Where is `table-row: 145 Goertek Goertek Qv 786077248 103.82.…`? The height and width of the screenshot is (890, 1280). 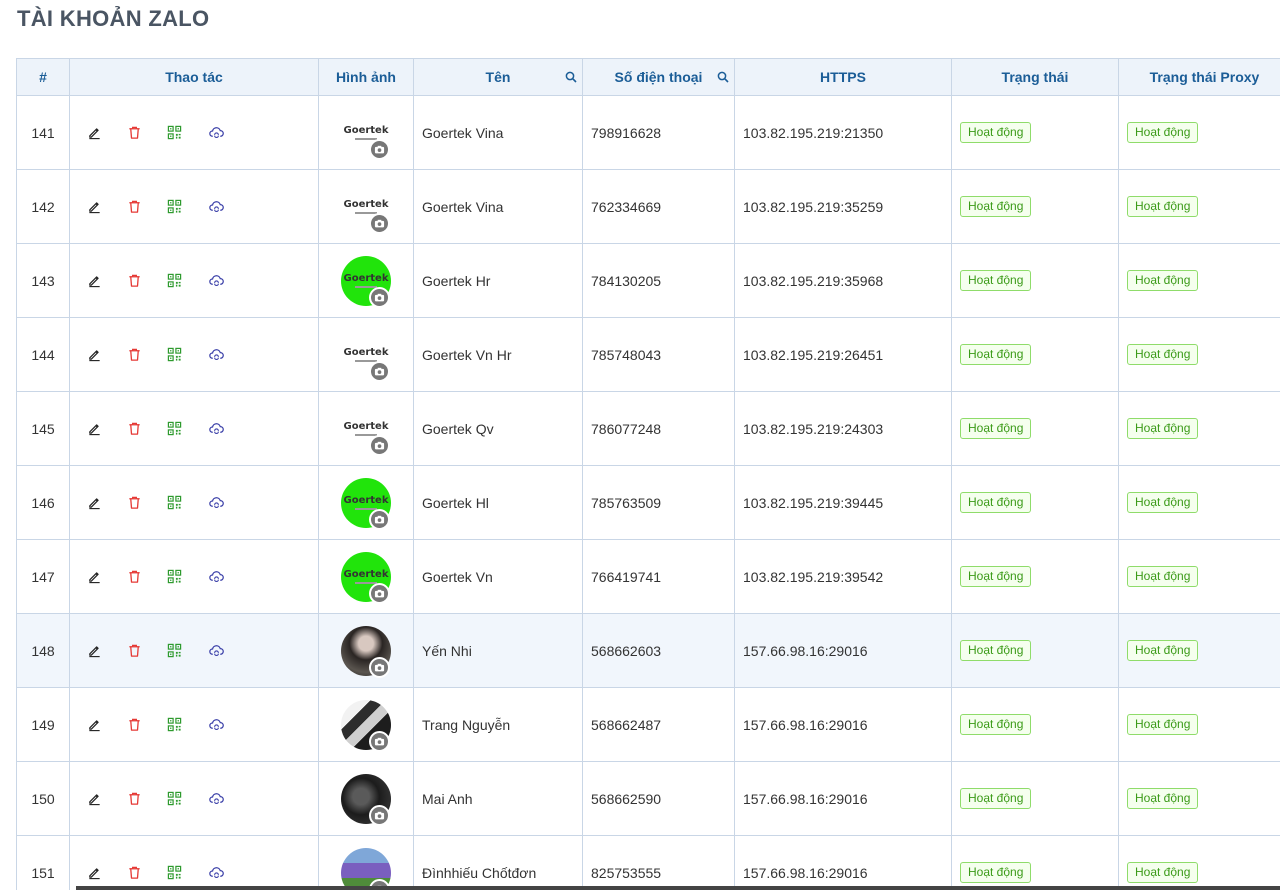 table-row: 145 Goertek Goertek Qv 786077248 103.82.… is located at coordinates (648, 428).